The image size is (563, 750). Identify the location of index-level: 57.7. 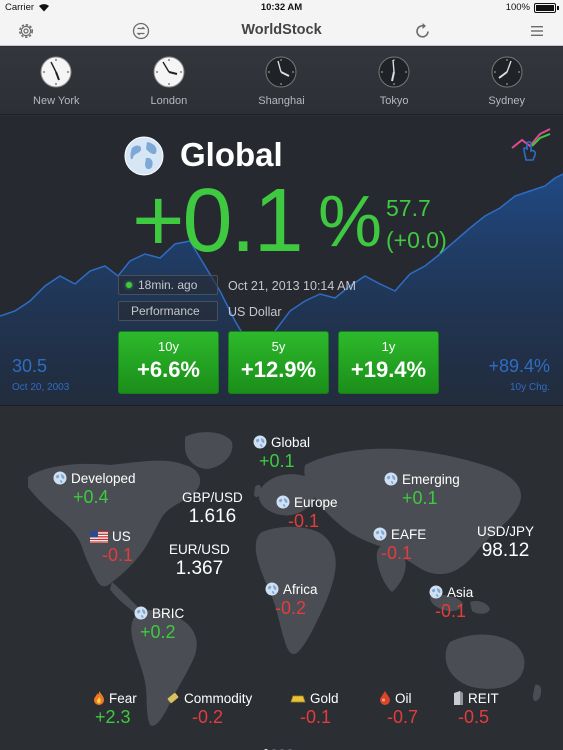
(408, 208).